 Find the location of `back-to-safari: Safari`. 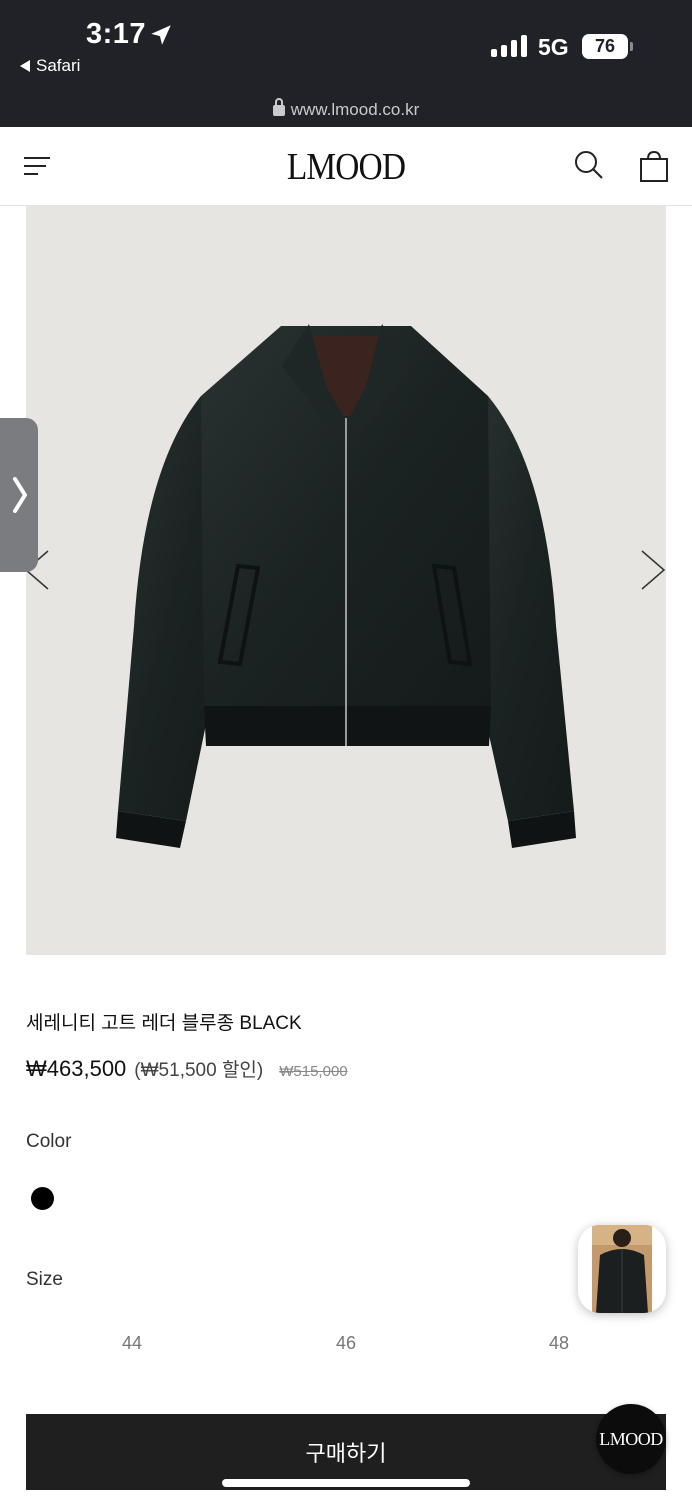

back-to-safari: Safari is located at coordinates (50, 66).